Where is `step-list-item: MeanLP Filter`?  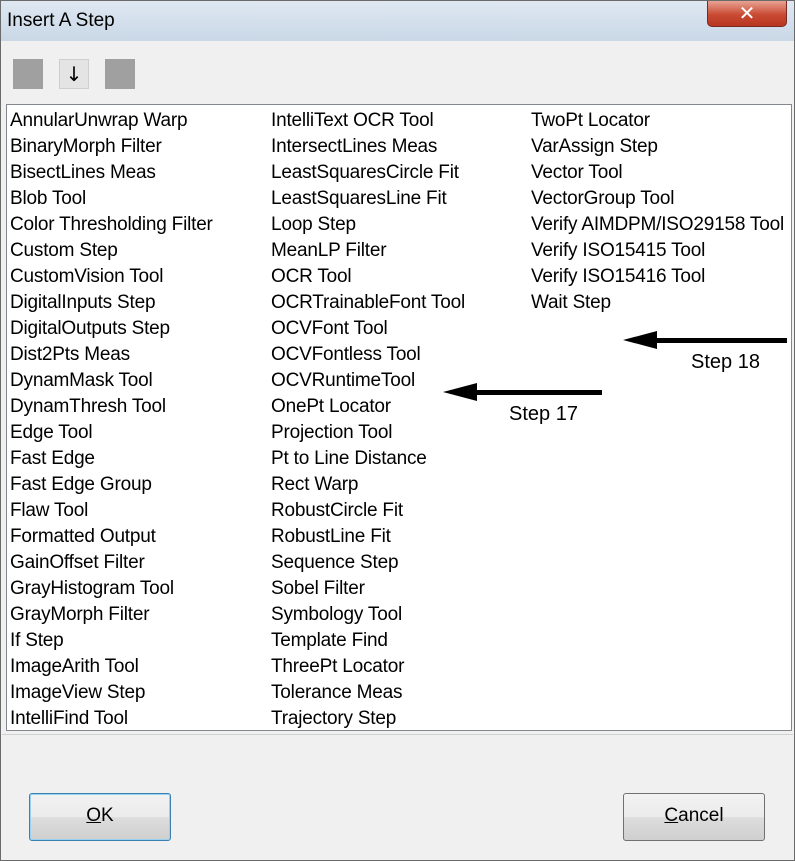 step-list-item: MeanLP Filter is located at coordinates (368, 251).